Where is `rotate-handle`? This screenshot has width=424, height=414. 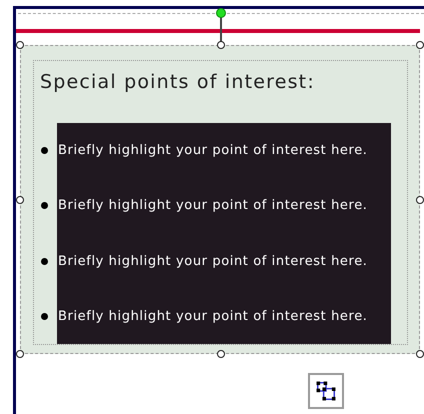
rotate-handle is located at coordinates (221, 13).